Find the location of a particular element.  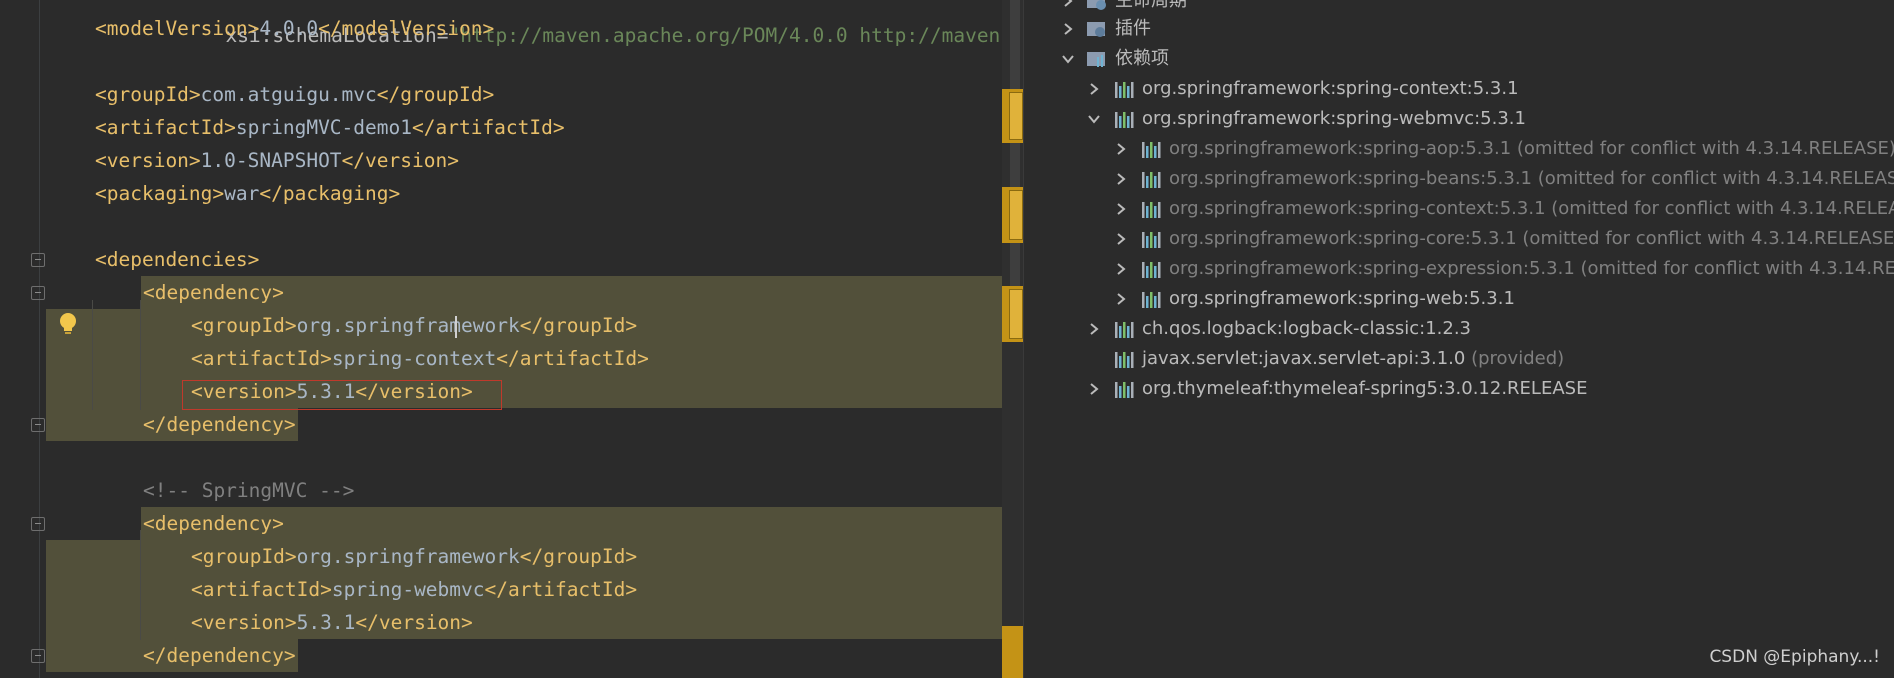

tree-row-dependency: org.springframework:spring-webmvc:5.3.1 is located at coordinates (1454, 119).